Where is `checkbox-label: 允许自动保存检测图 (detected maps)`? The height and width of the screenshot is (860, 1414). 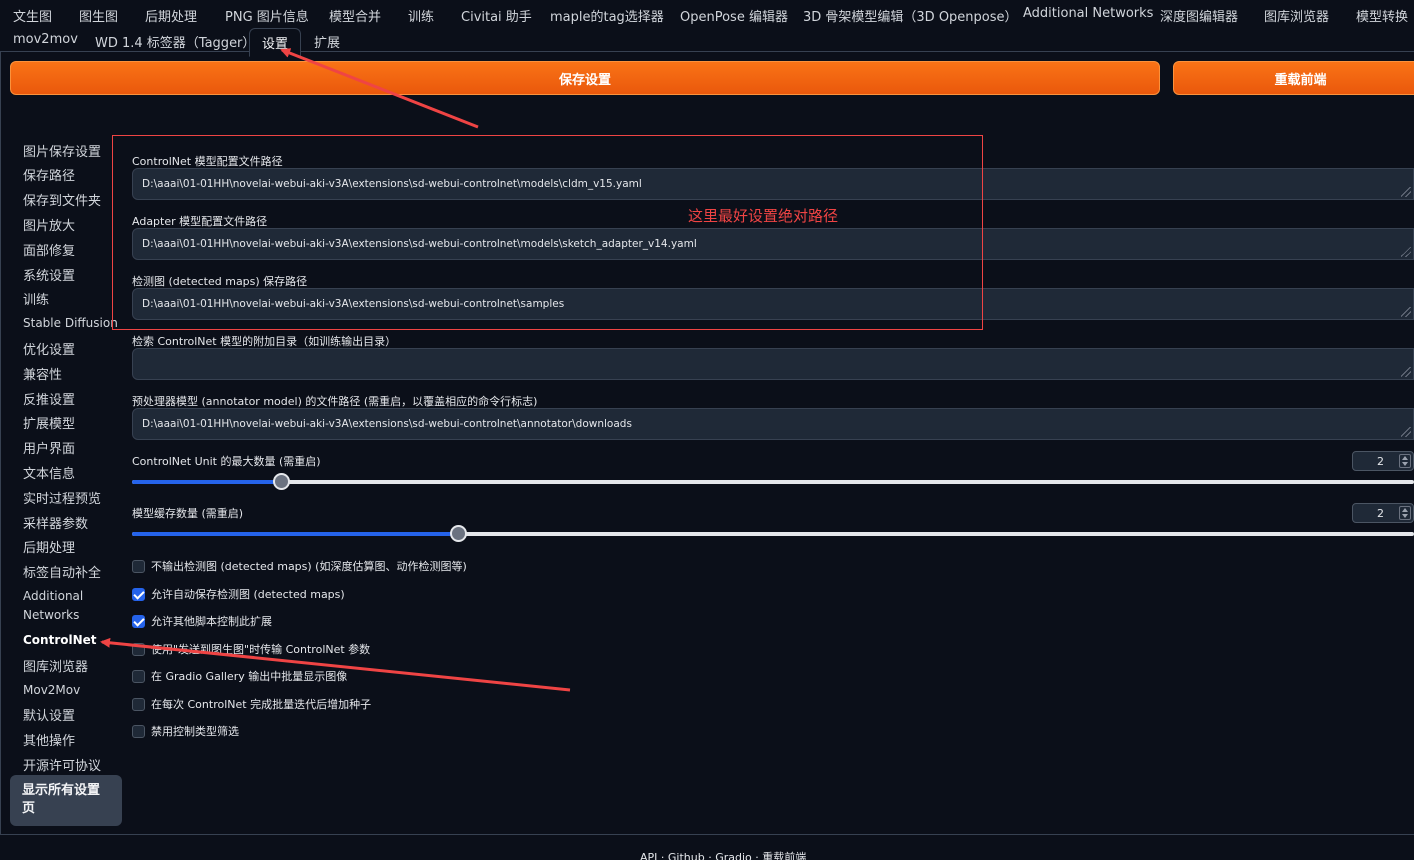
checkbox-label: 允许自动保存检测图 (detected maps) is located at coordinates (248, 594).